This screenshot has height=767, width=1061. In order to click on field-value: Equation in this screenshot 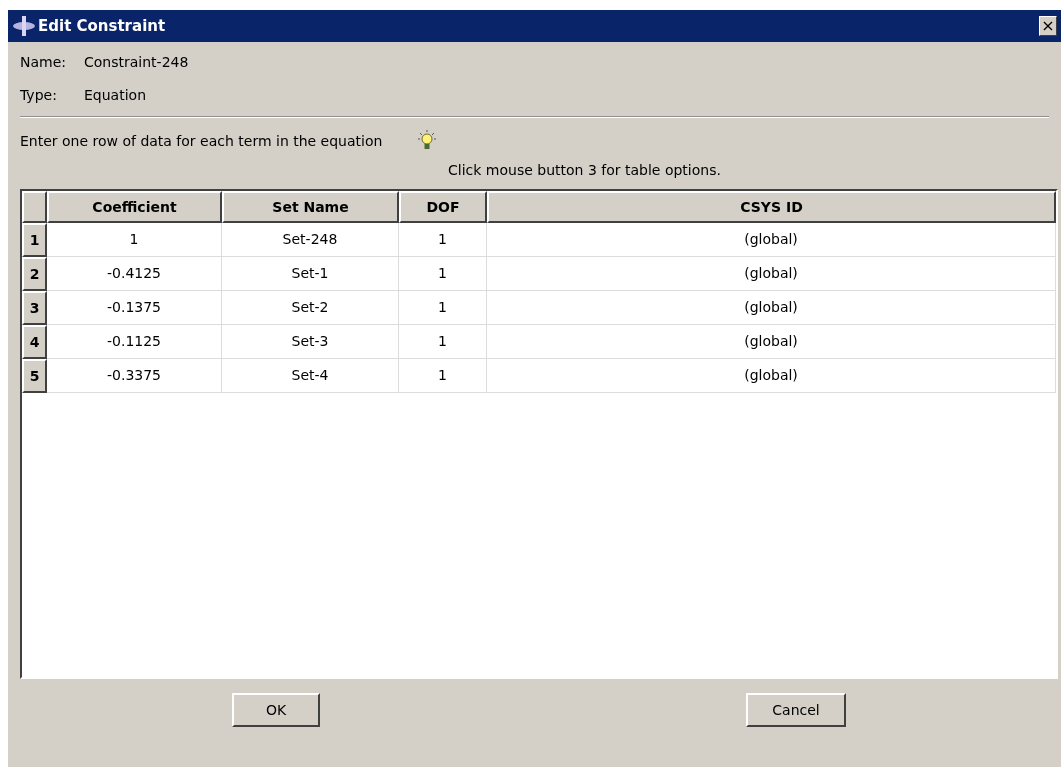, I will do `click(115, 95)`.